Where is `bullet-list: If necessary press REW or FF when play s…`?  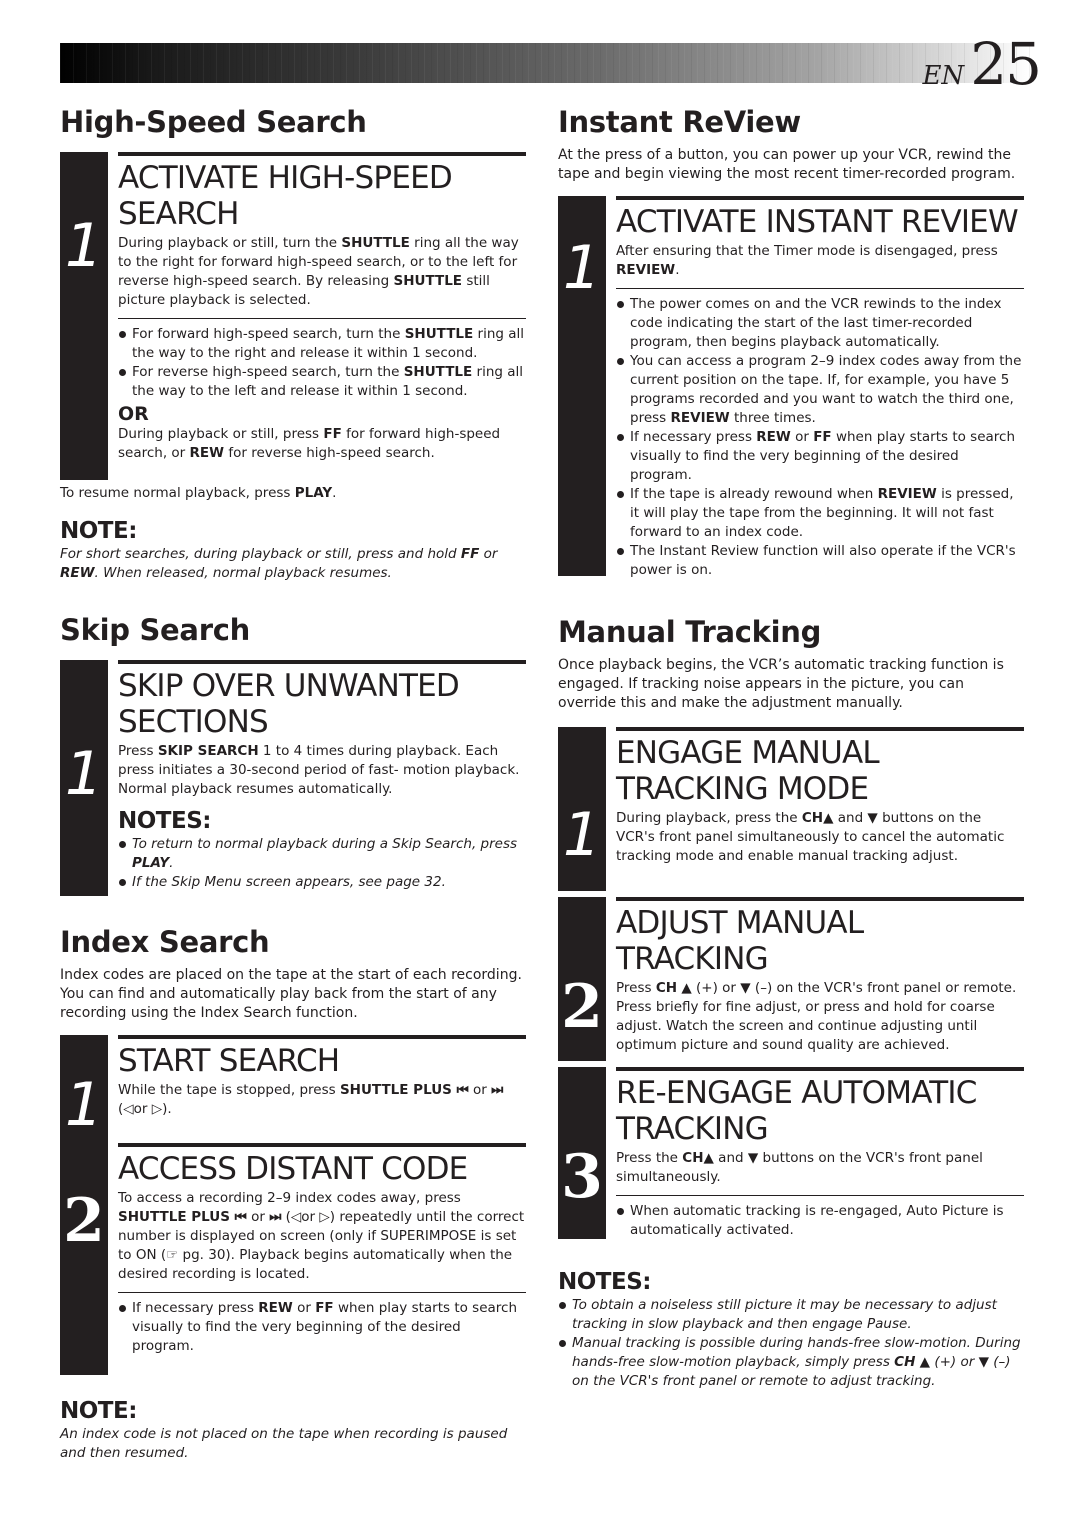
bullet-list: If necessary press REW or FF when play s… is located at coordinates (322, 1327).